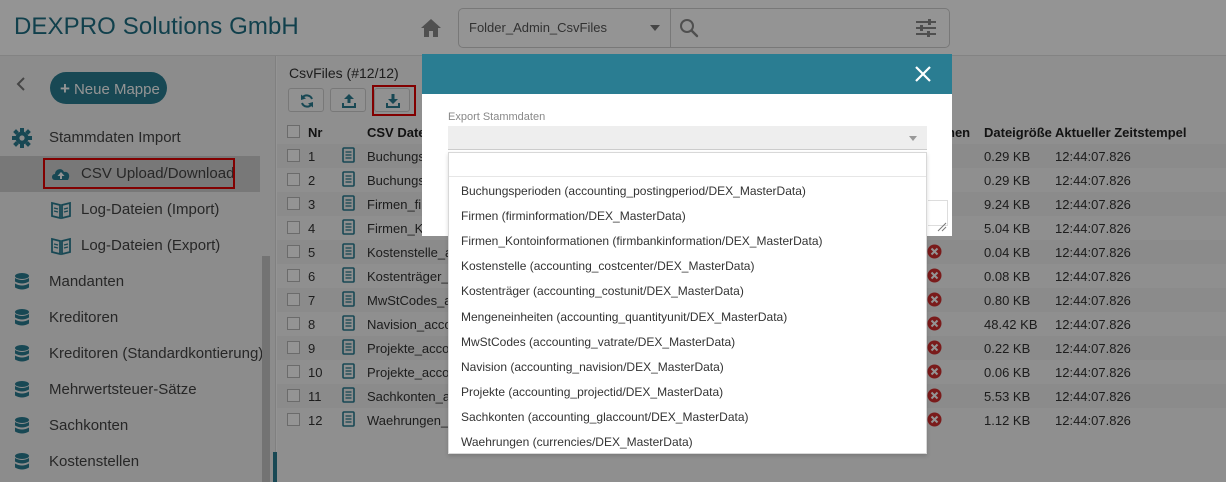 The image size is (1226, 482). Describe the element at coordinates (923, 74) in the screenshot. I see `close-icon` at that location.